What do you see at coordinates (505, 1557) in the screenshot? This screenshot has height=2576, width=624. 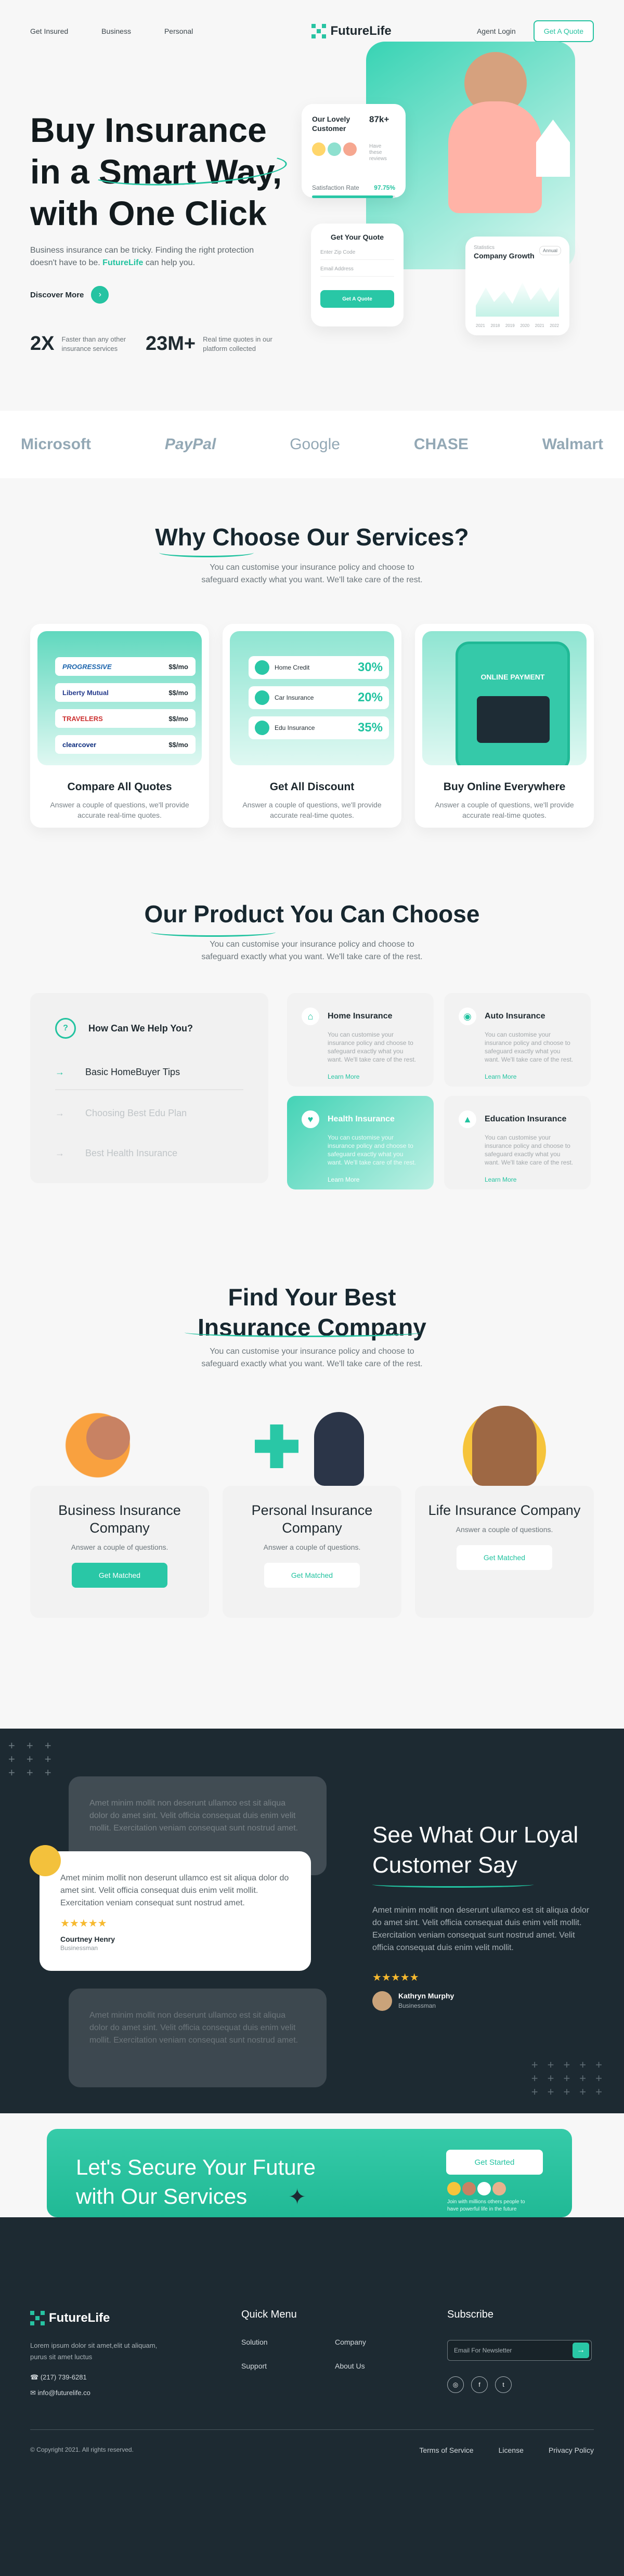 I see `life-get-matched-button: Get Matched` at bounding box center [505, 1557].